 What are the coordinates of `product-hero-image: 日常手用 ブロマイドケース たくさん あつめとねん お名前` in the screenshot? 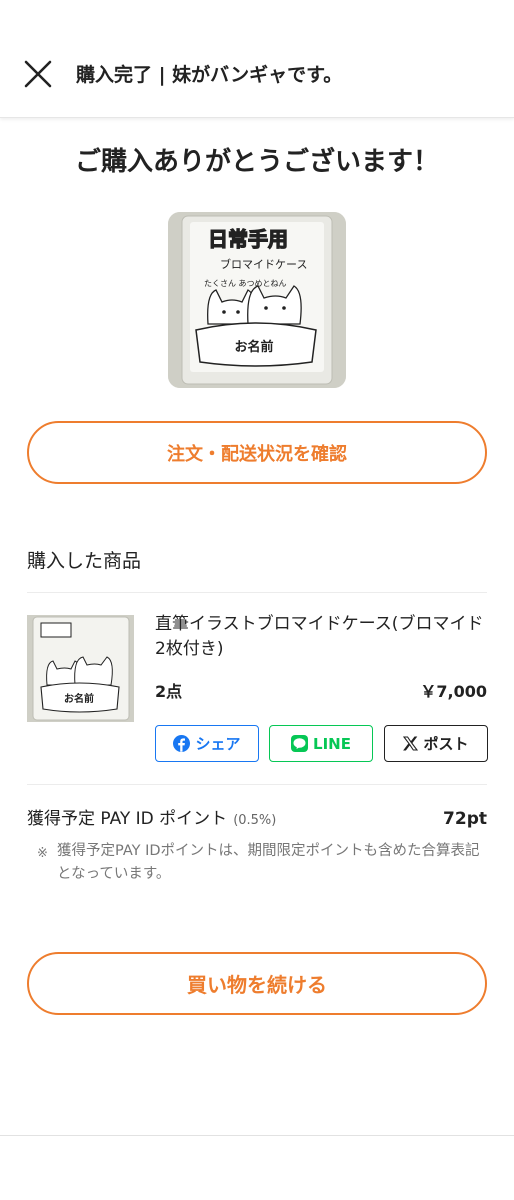 It's located at (257, 300).